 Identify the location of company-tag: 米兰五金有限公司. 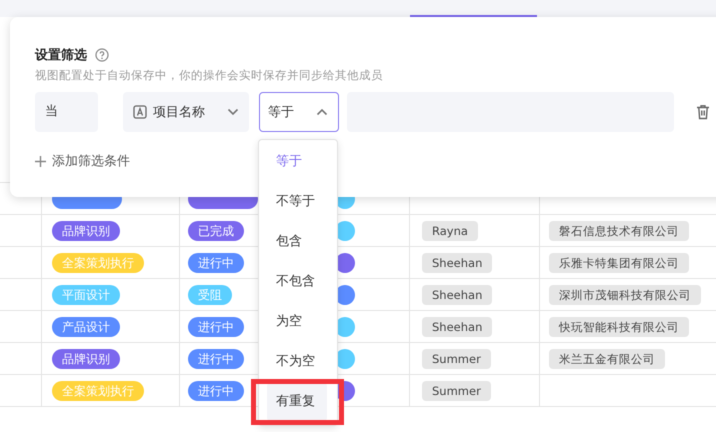
(607, 358).